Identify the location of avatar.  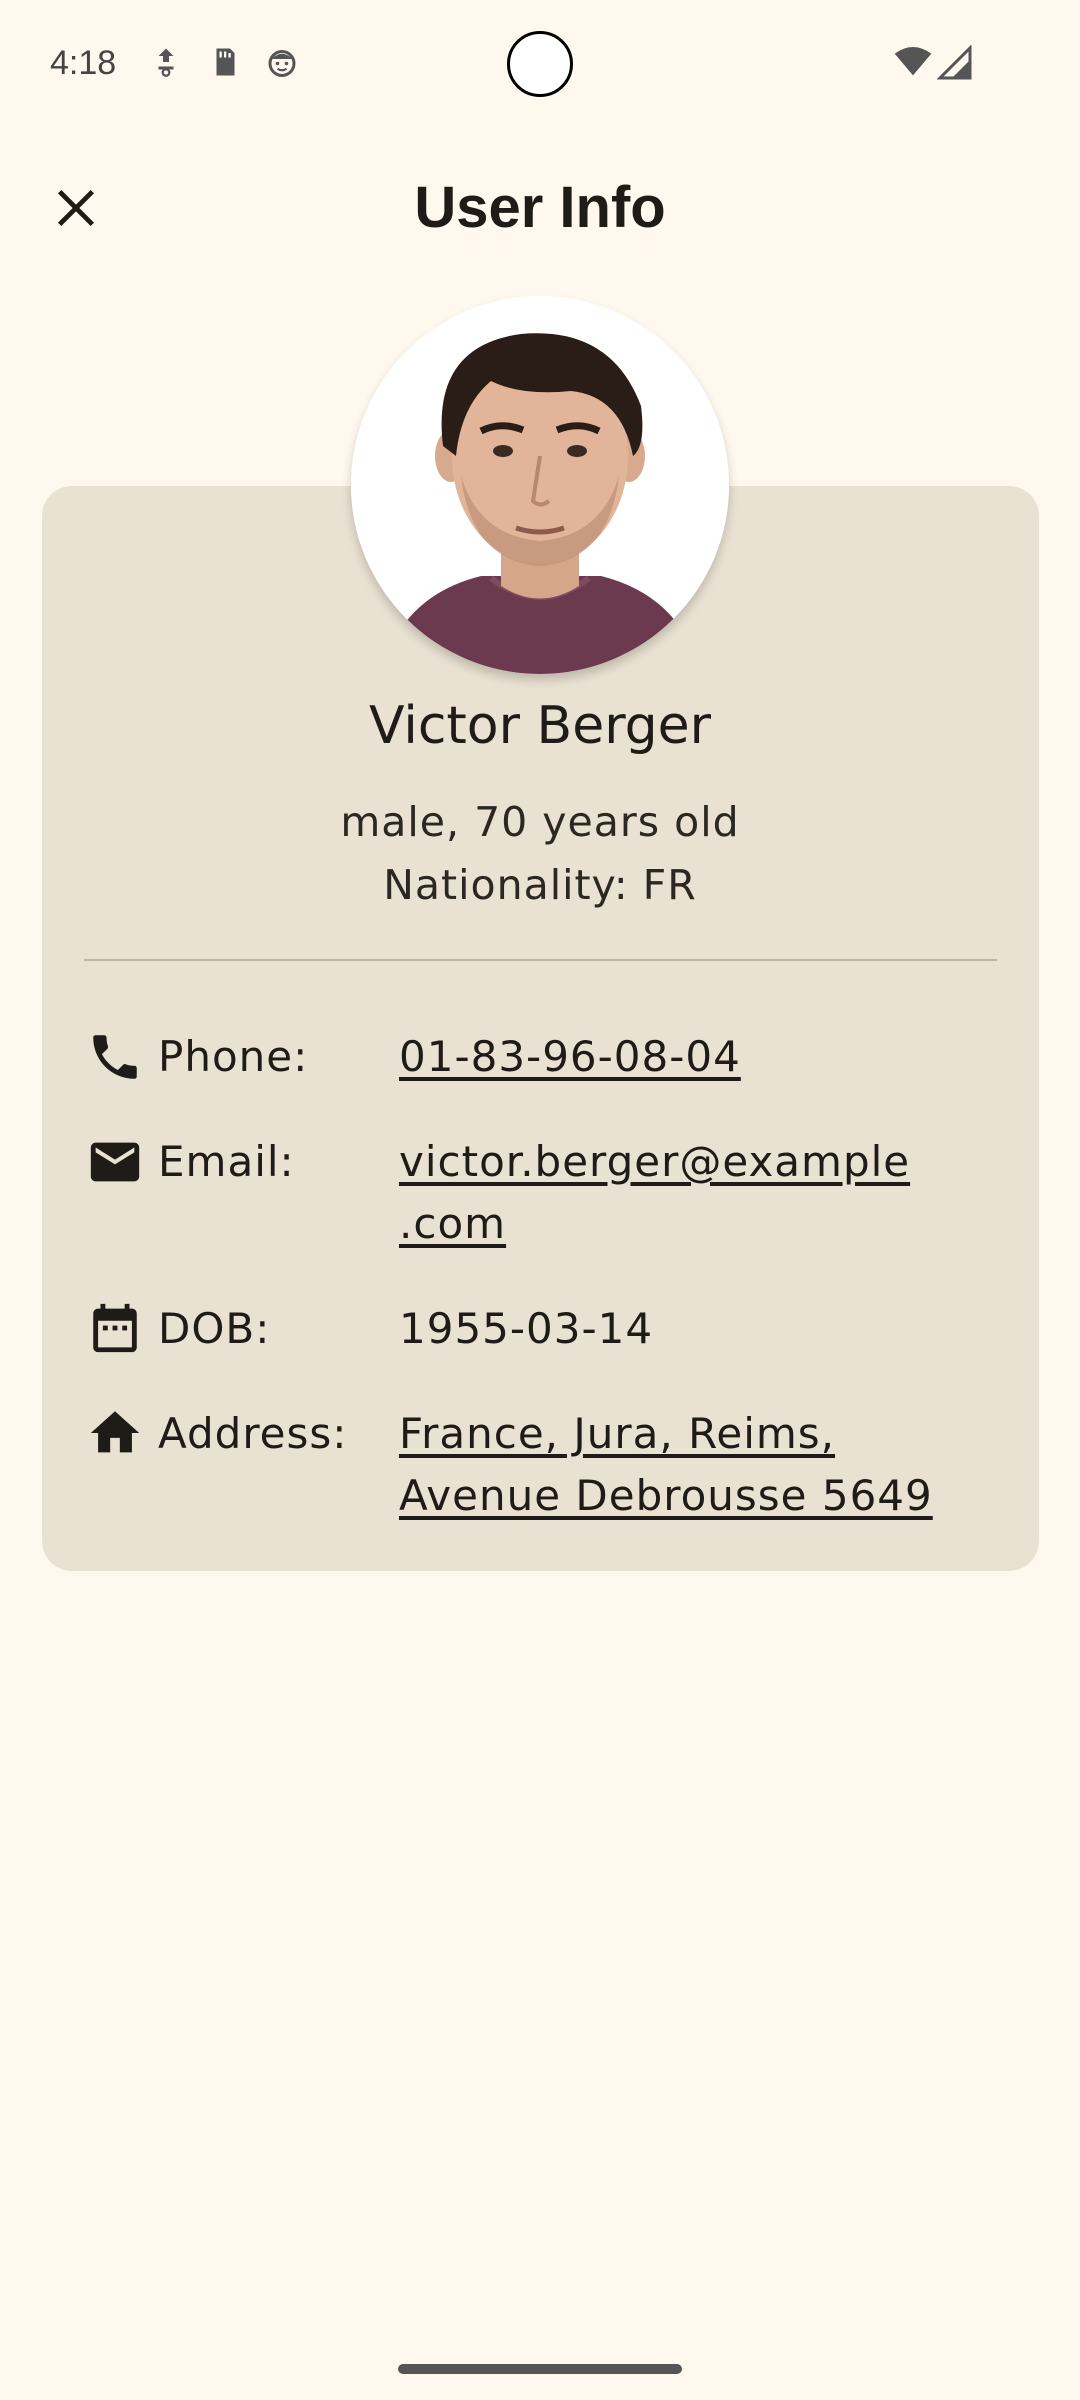
(540, 485).